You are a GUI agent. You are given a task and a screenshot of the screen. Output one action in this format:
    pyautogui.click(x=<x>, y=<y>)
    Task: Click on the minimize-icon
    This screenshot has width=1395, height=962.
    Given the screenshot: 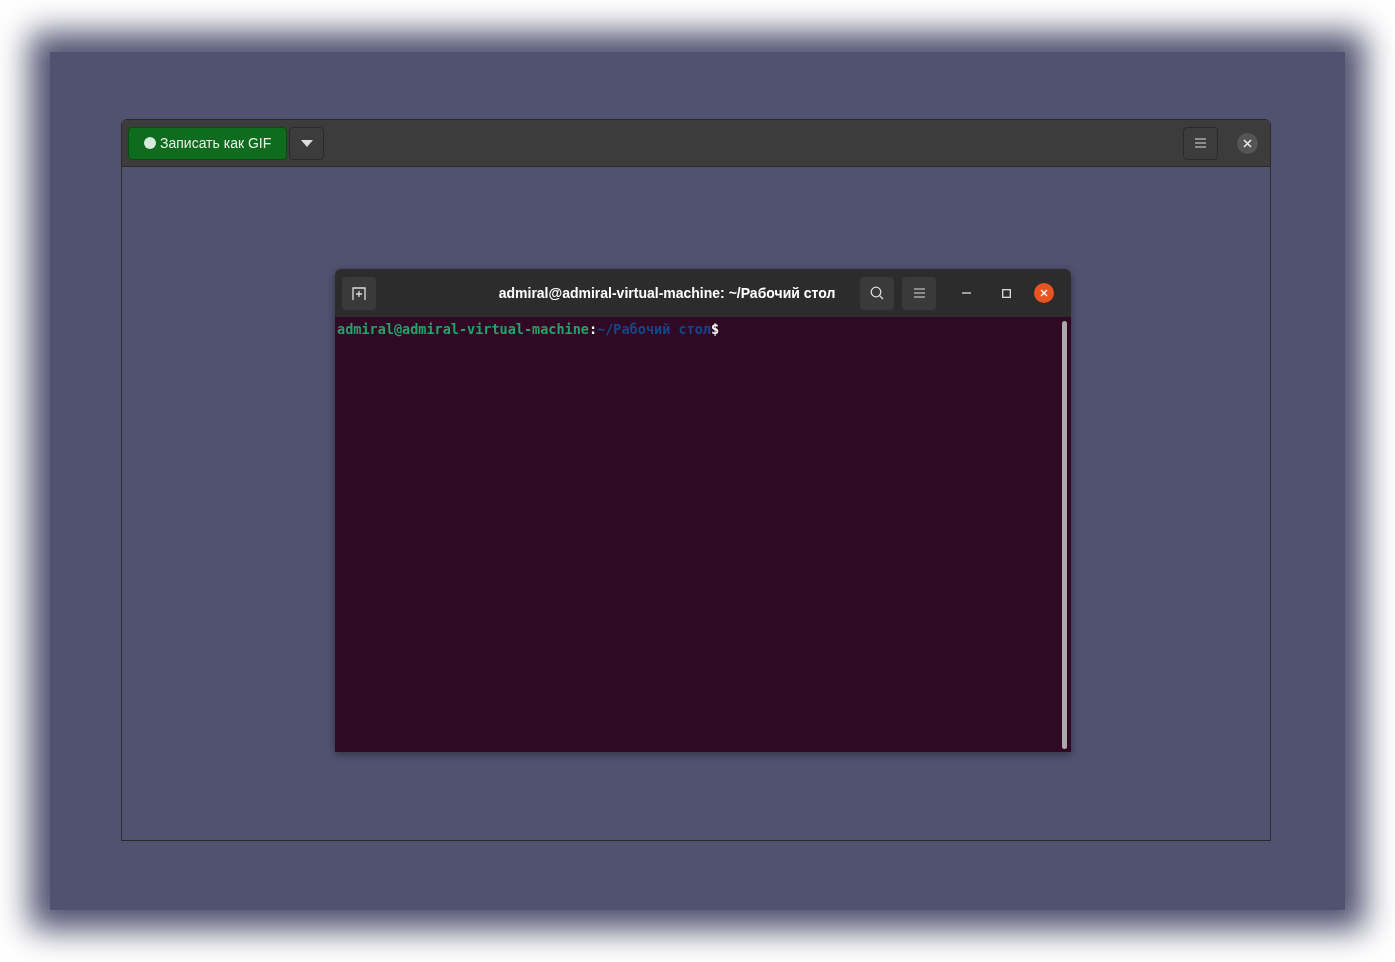 What is the action you would take?
    pyautogui.click(x=966, y=293)
    